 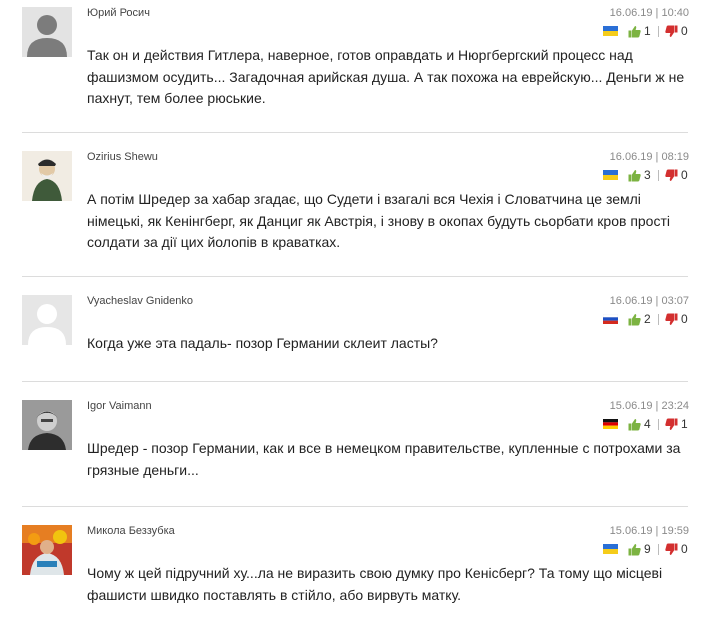 I want to click on vote-bar: 3 0, so click(x=646, y=175).